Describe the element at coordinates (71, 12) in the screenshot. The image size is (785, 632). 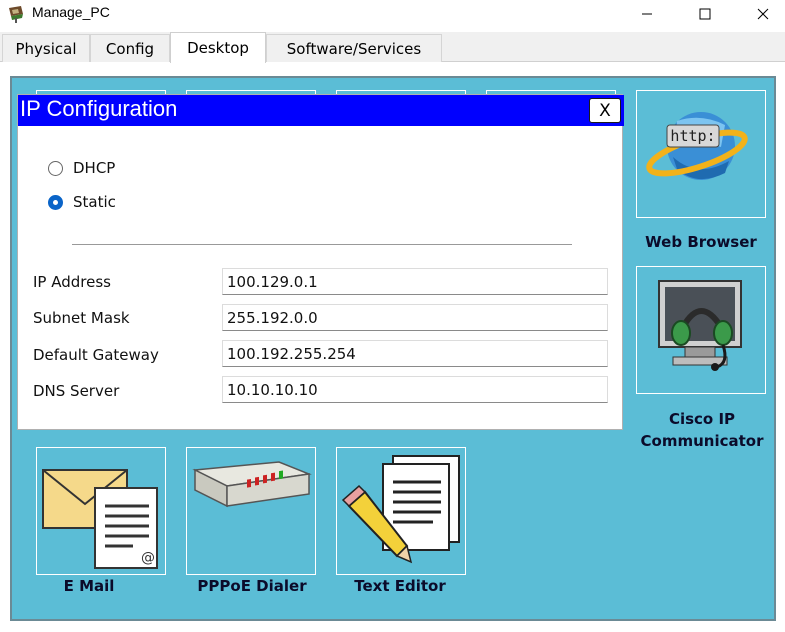
I see `window-title: Manage_PC` at that location.